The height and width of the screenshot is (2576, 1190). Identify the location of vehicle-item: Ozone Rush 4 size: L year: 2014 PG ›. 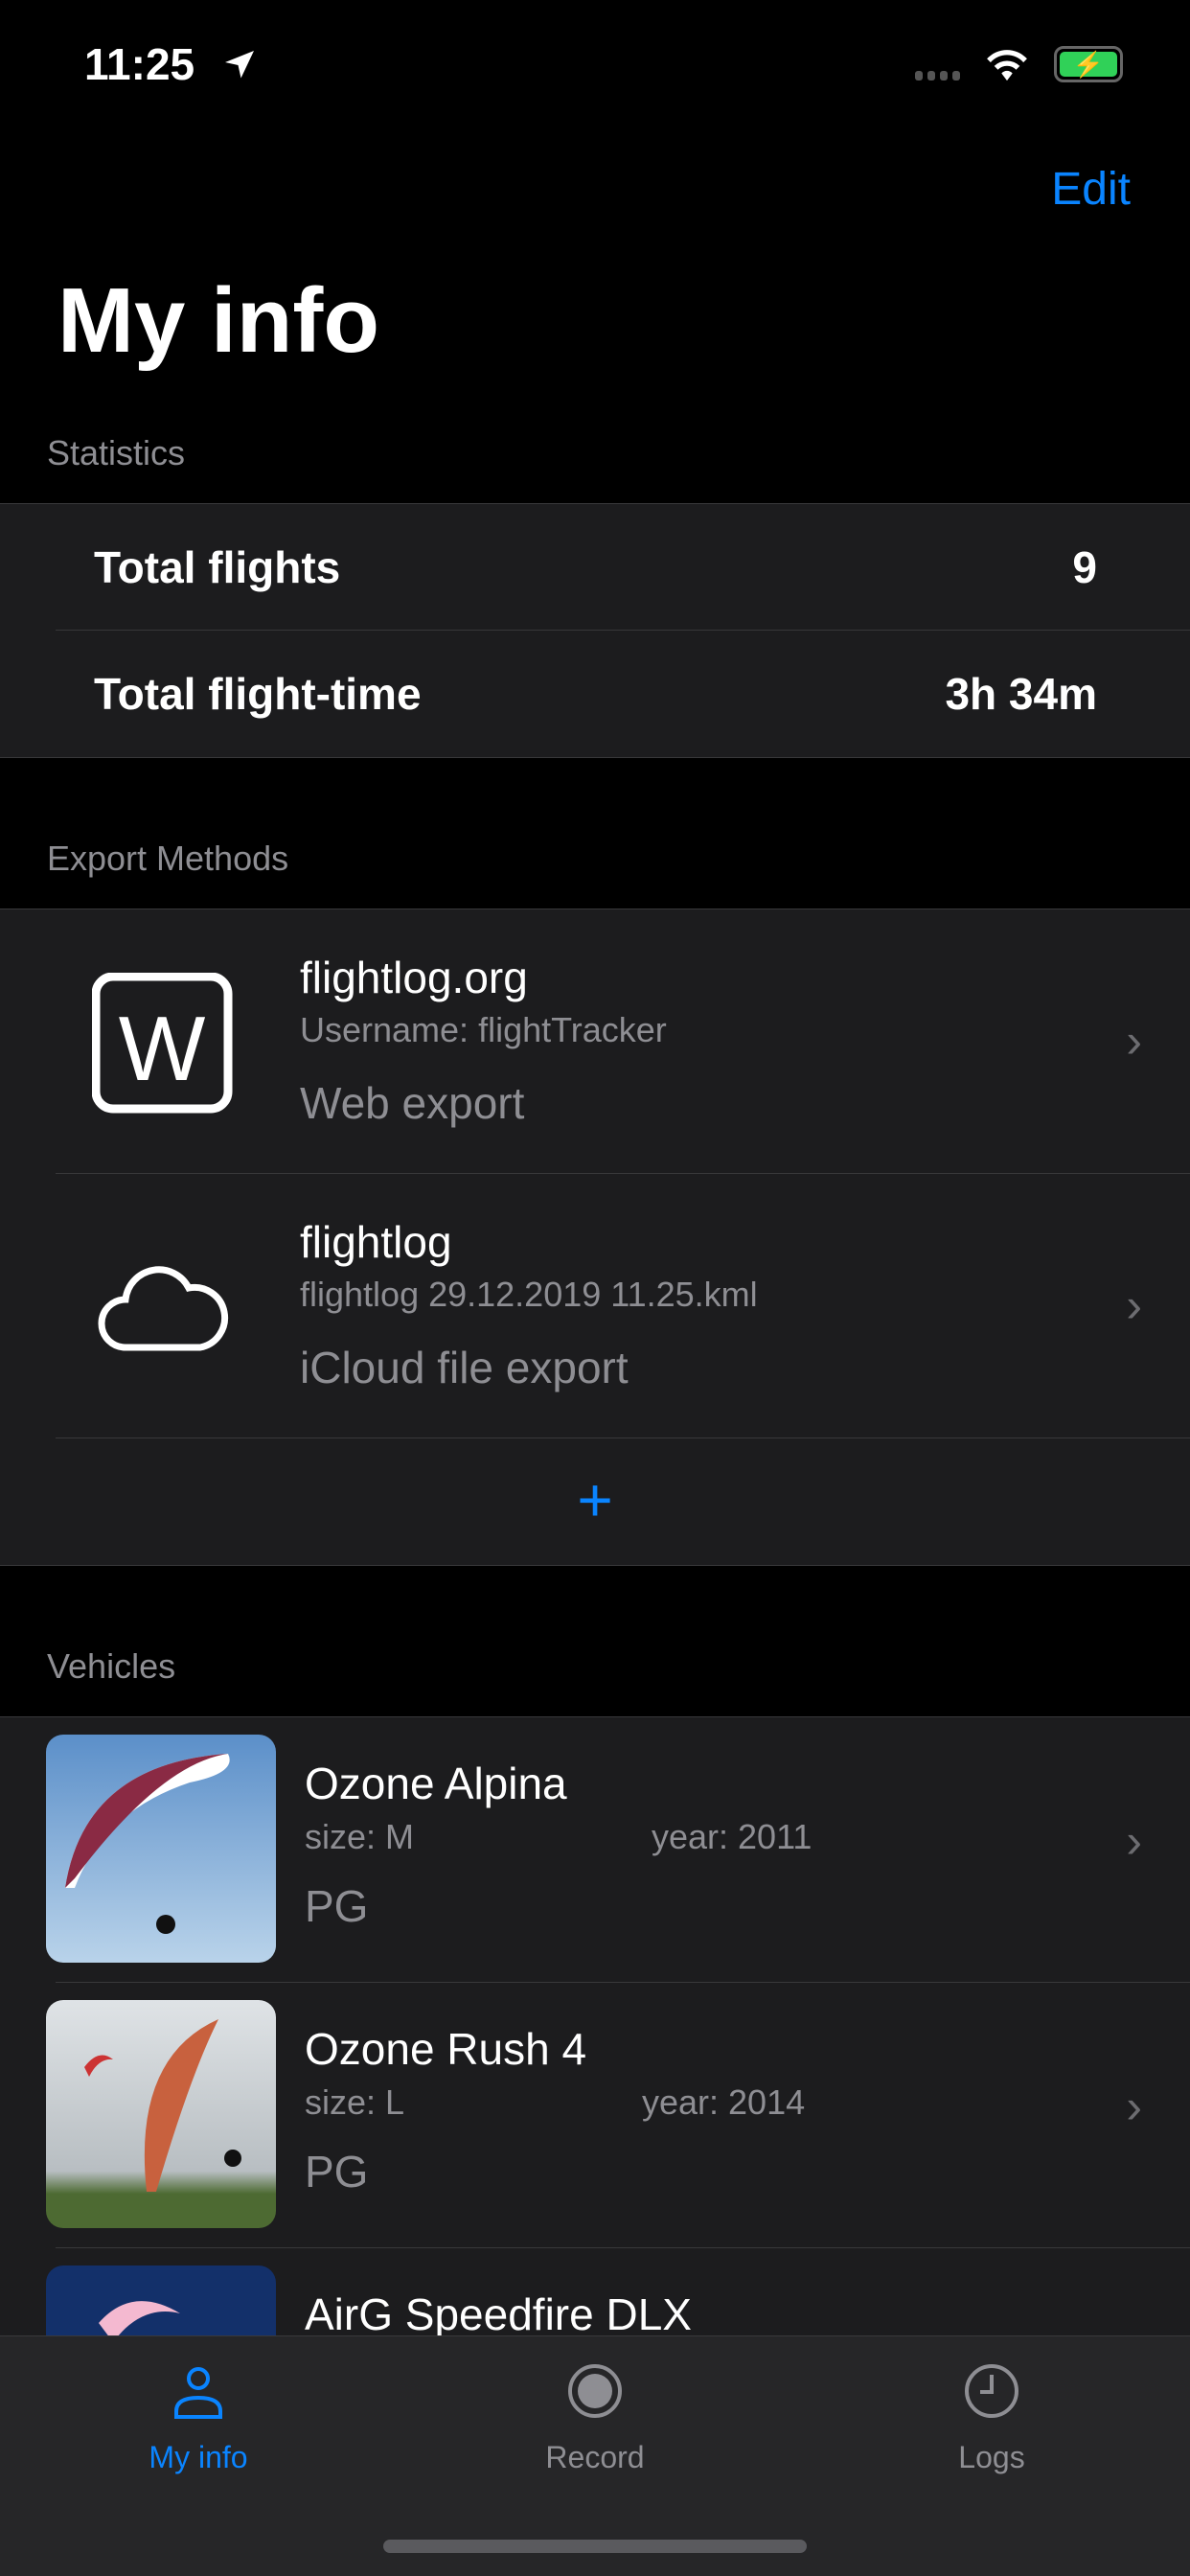
(618, 2115).